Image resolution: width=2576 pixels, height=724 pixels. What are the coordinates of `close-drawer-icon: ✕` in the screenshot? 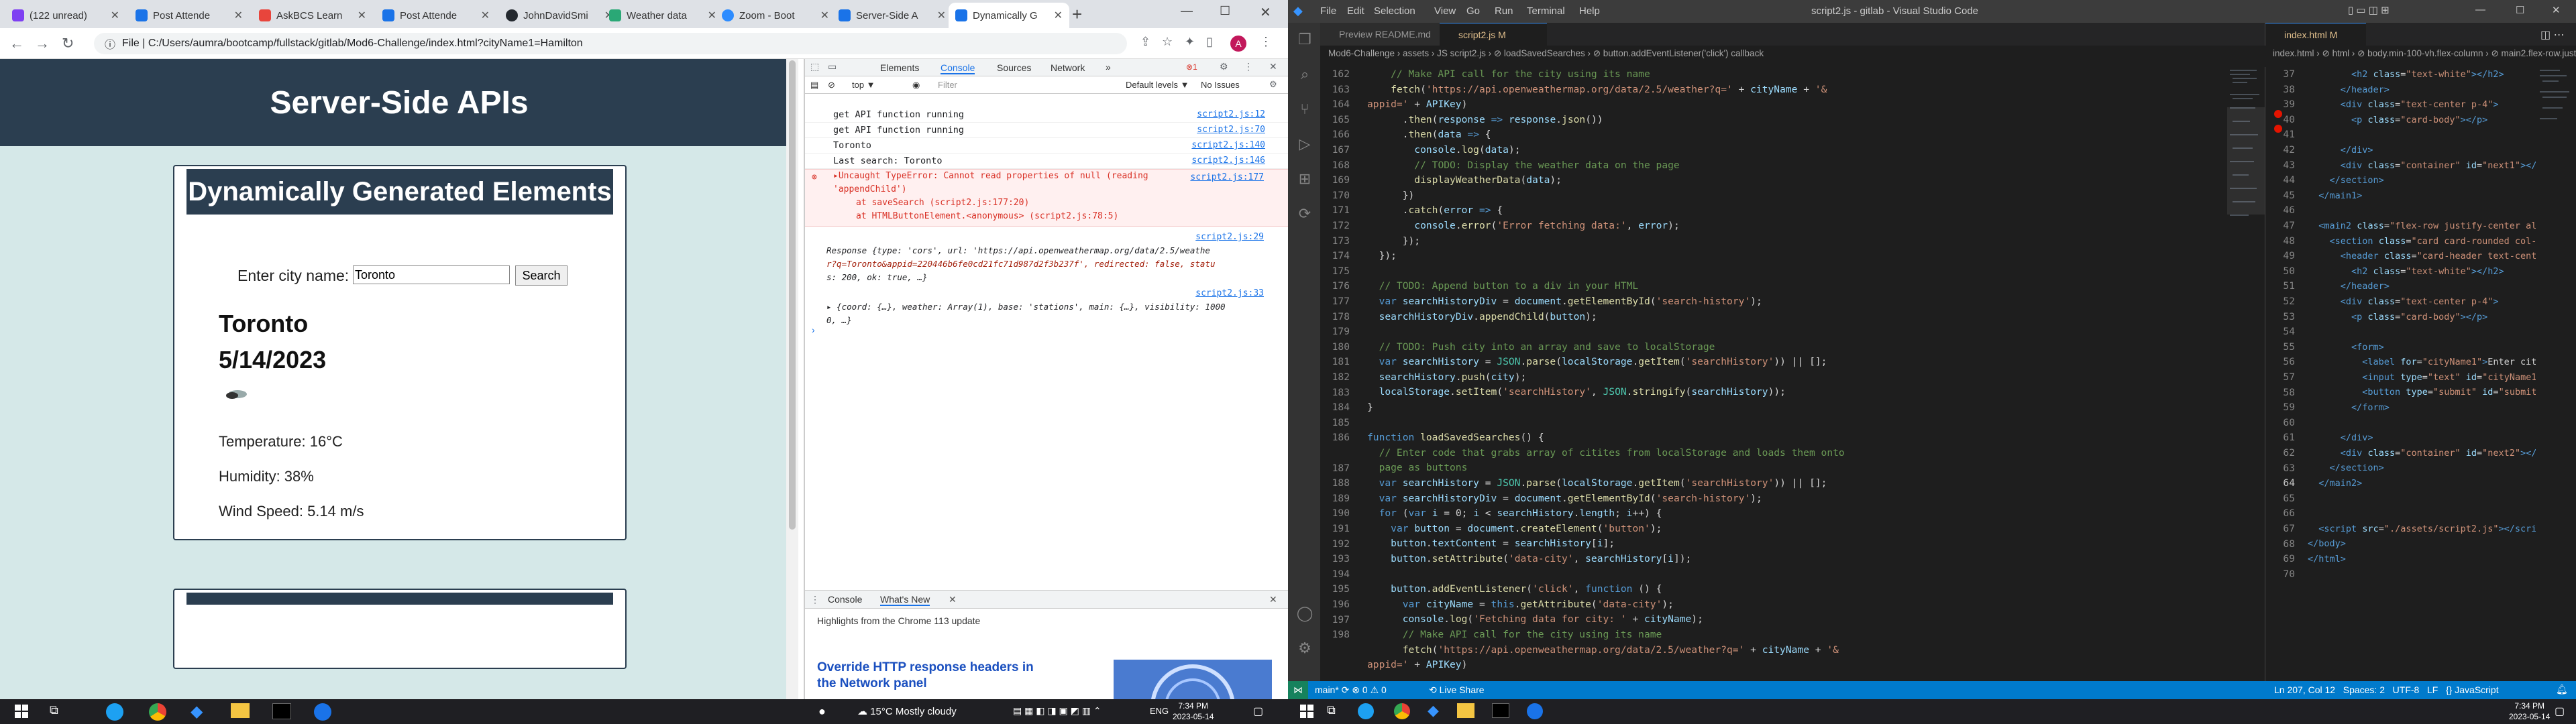 It's located at (1273, 599).